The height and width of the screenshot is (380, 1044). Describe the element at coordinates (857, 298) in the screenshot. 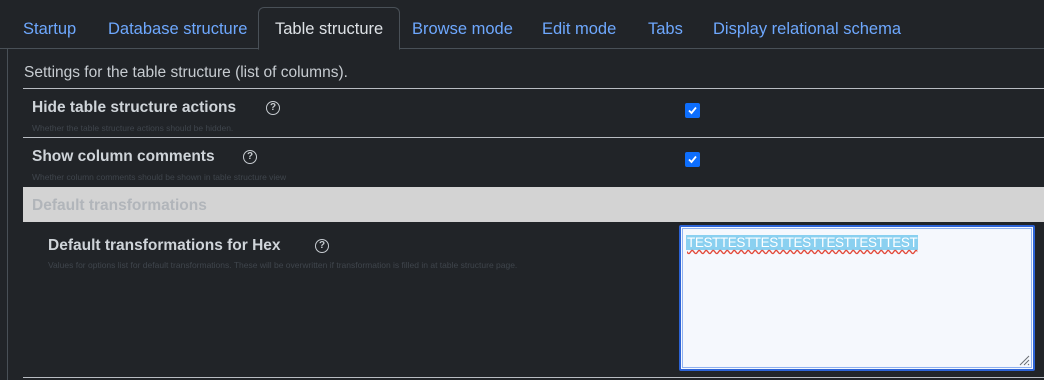

I see `hex-transformations-textarea: TESTTESTTESTTESTTESTTESTTEST` at that location.